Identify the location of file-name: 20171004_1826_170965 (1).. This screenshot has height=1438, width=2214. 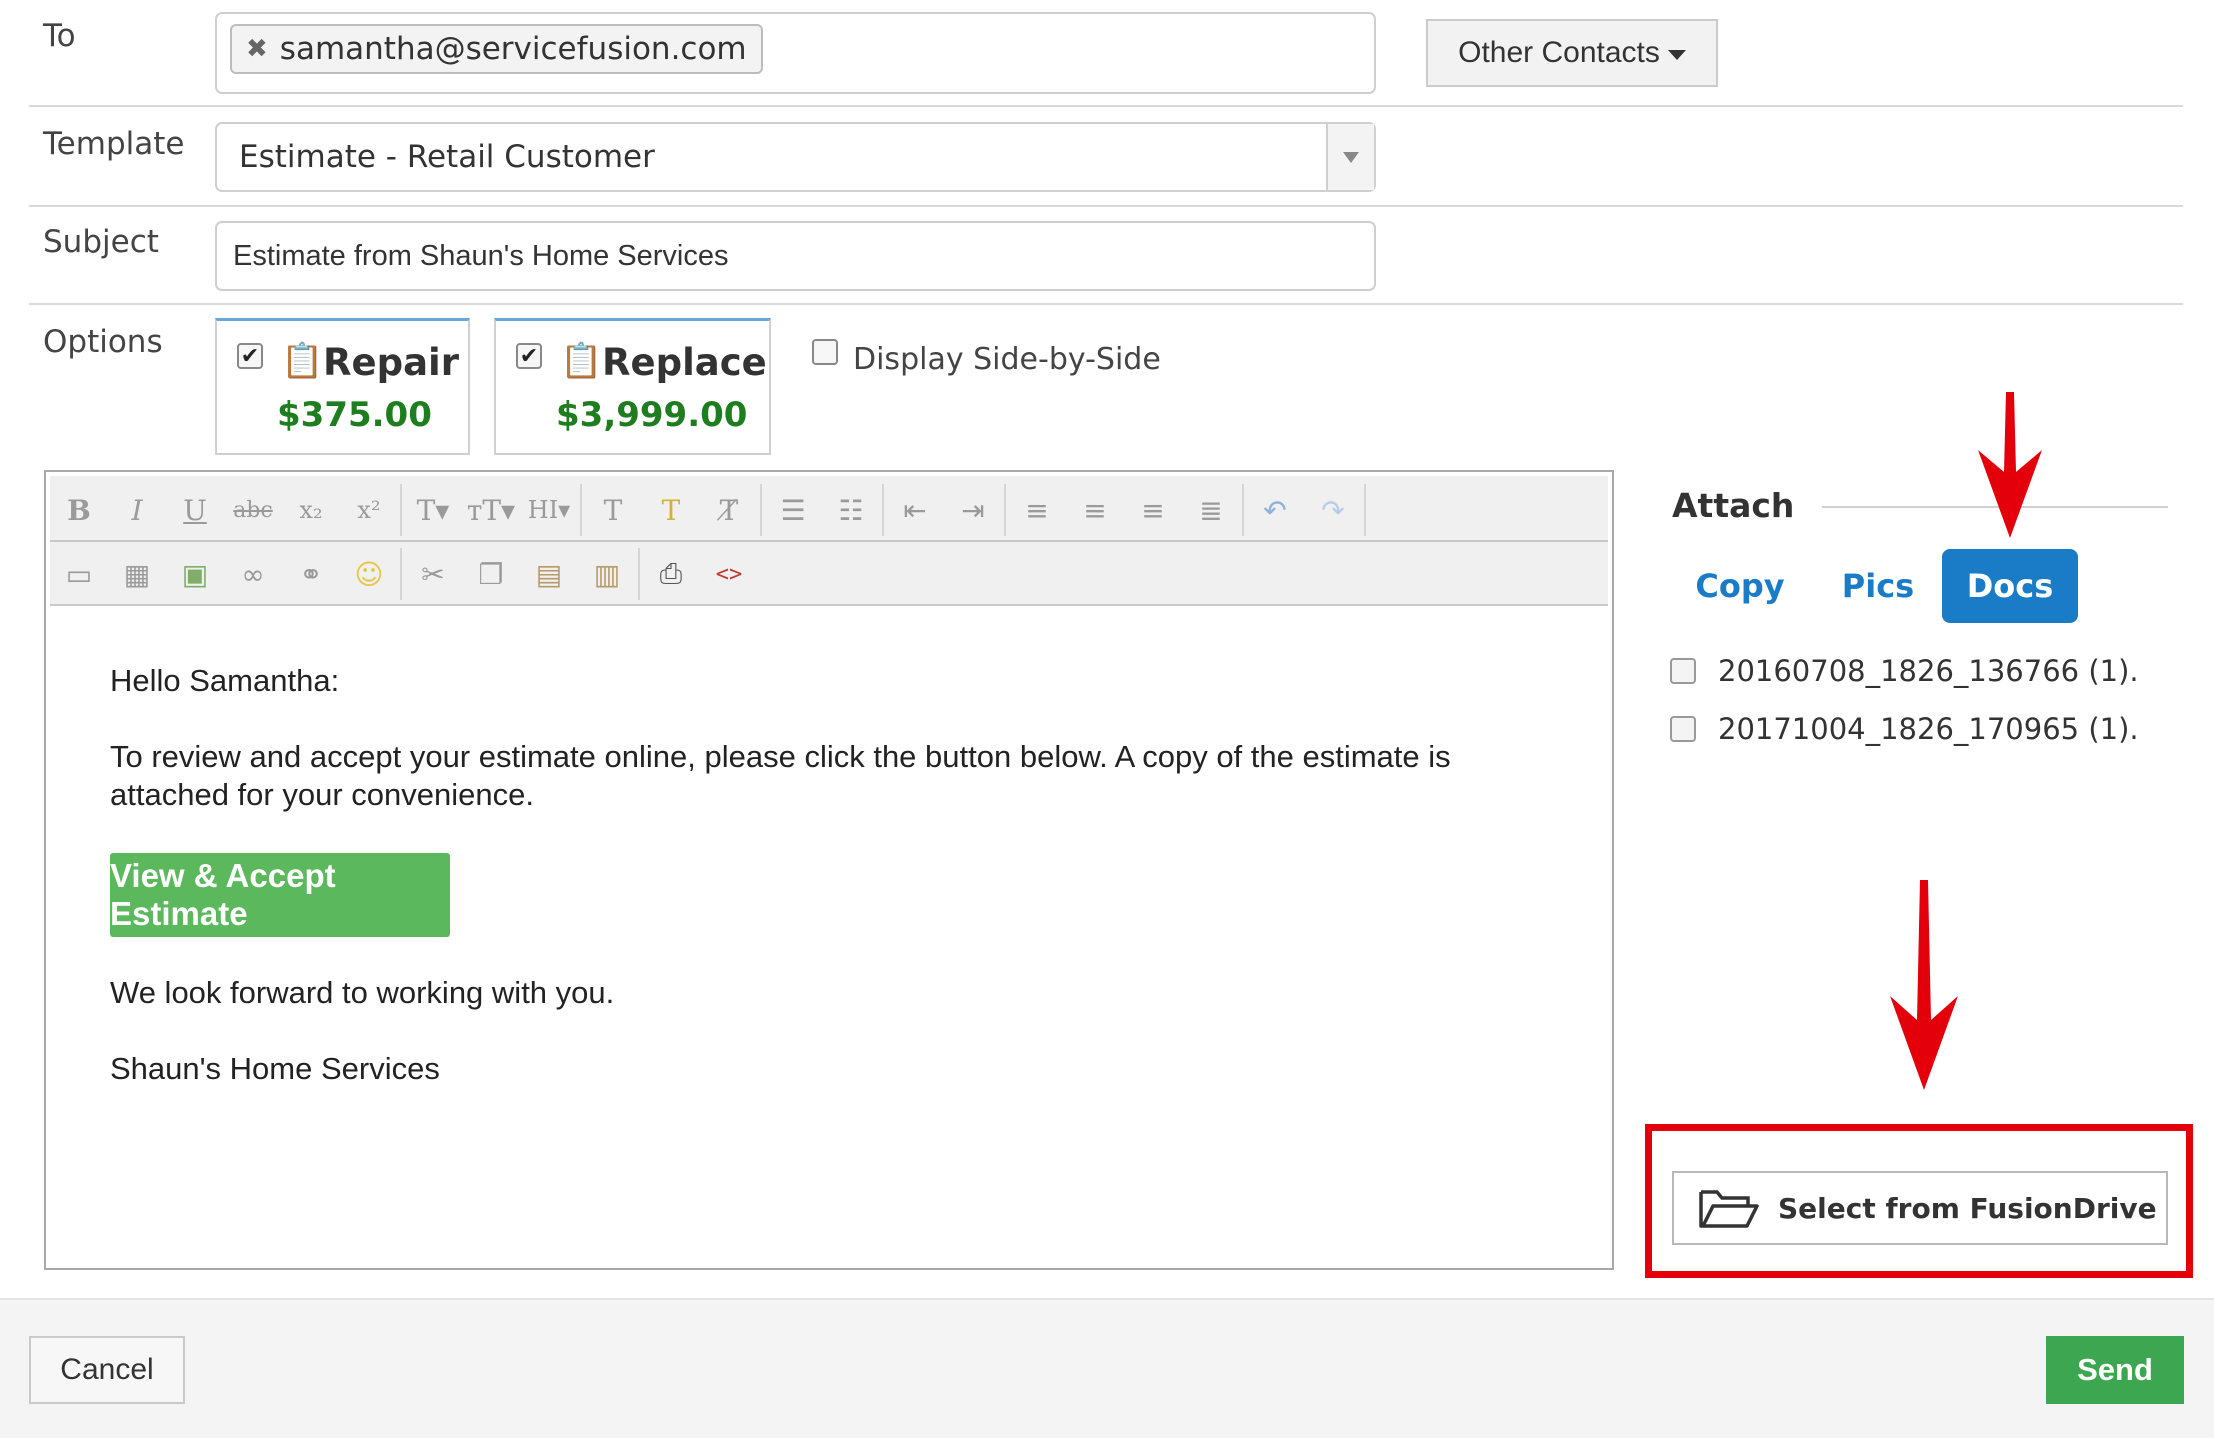
(1928, 729).